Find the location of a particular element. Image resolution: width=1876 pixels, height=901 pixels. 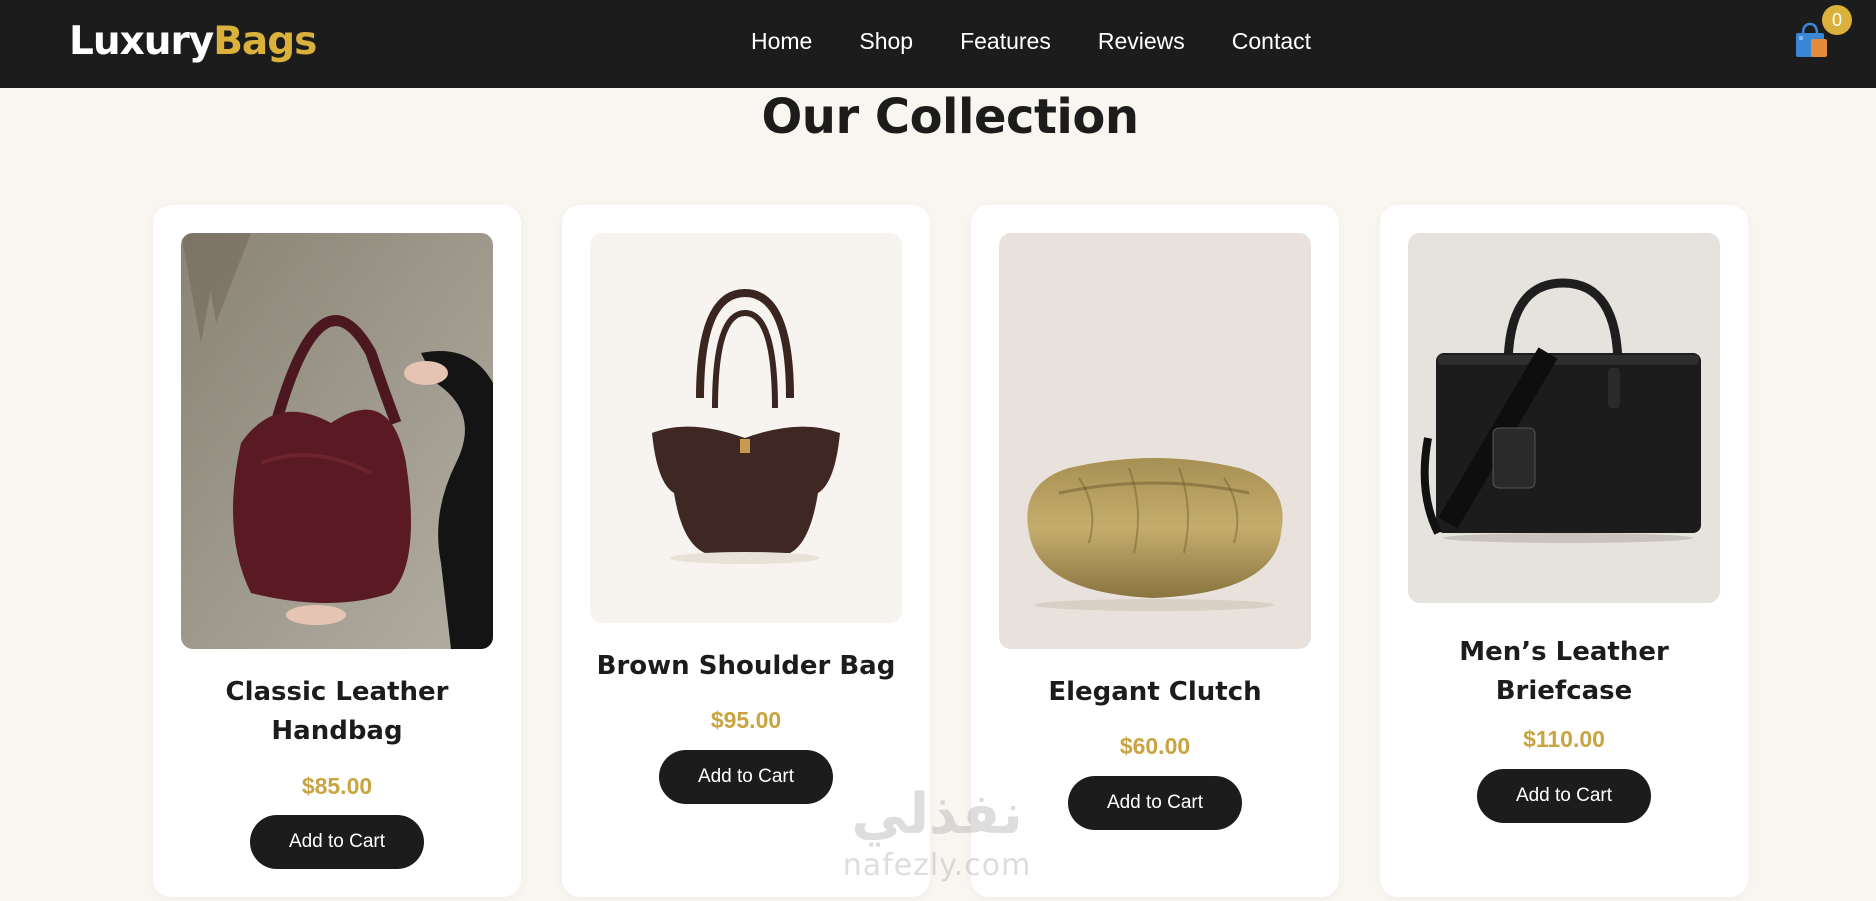

product-image-mens-leather-briefcase is located at coordinates (1564, 418).